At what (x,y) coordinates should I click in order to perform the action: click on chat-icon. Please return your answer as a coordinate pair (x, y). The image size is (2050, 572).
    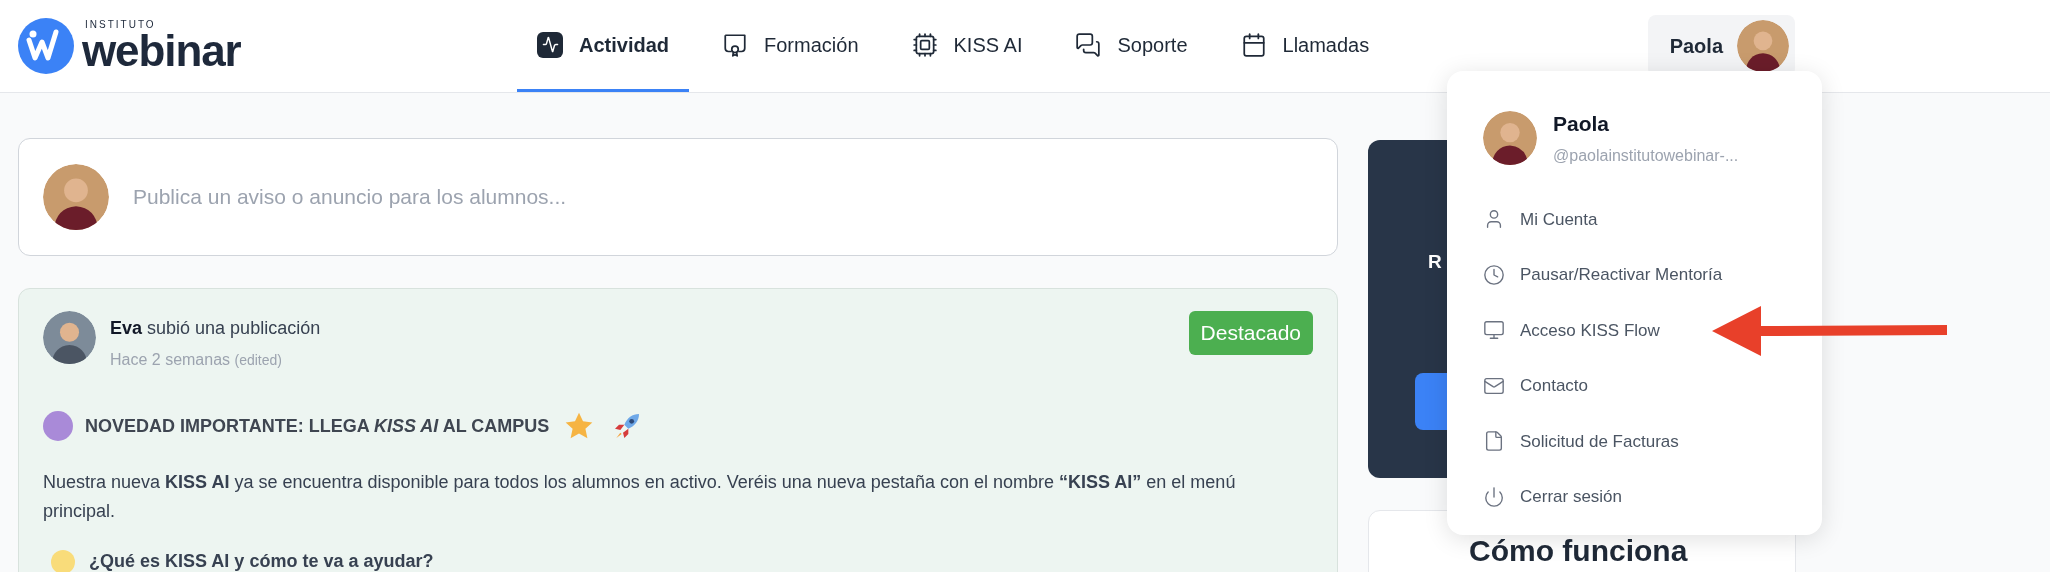
    Looking at the image, I should click on (1088, 44).